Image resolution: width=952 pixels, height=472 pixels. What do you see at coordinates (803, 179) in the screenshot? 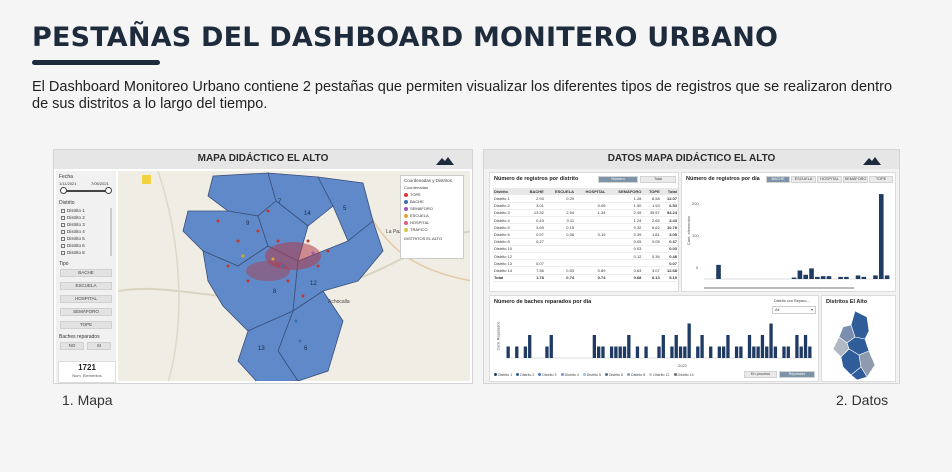
I see `filter-escuela: ESCUELA` at bounding box center [803, 179].